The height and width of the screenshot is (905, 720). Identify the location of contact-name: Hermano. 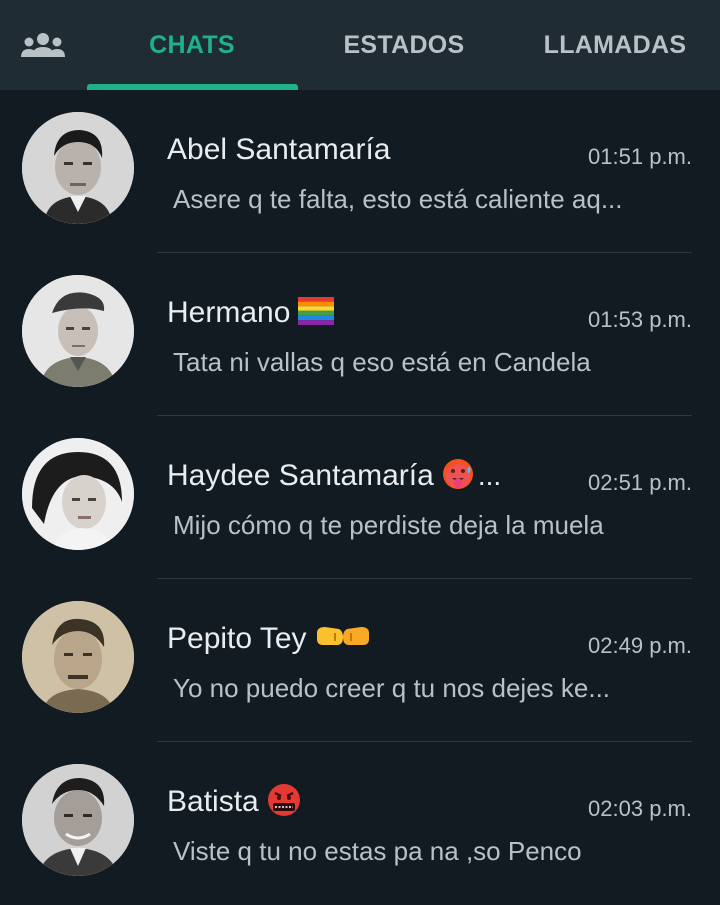
(229, 312).